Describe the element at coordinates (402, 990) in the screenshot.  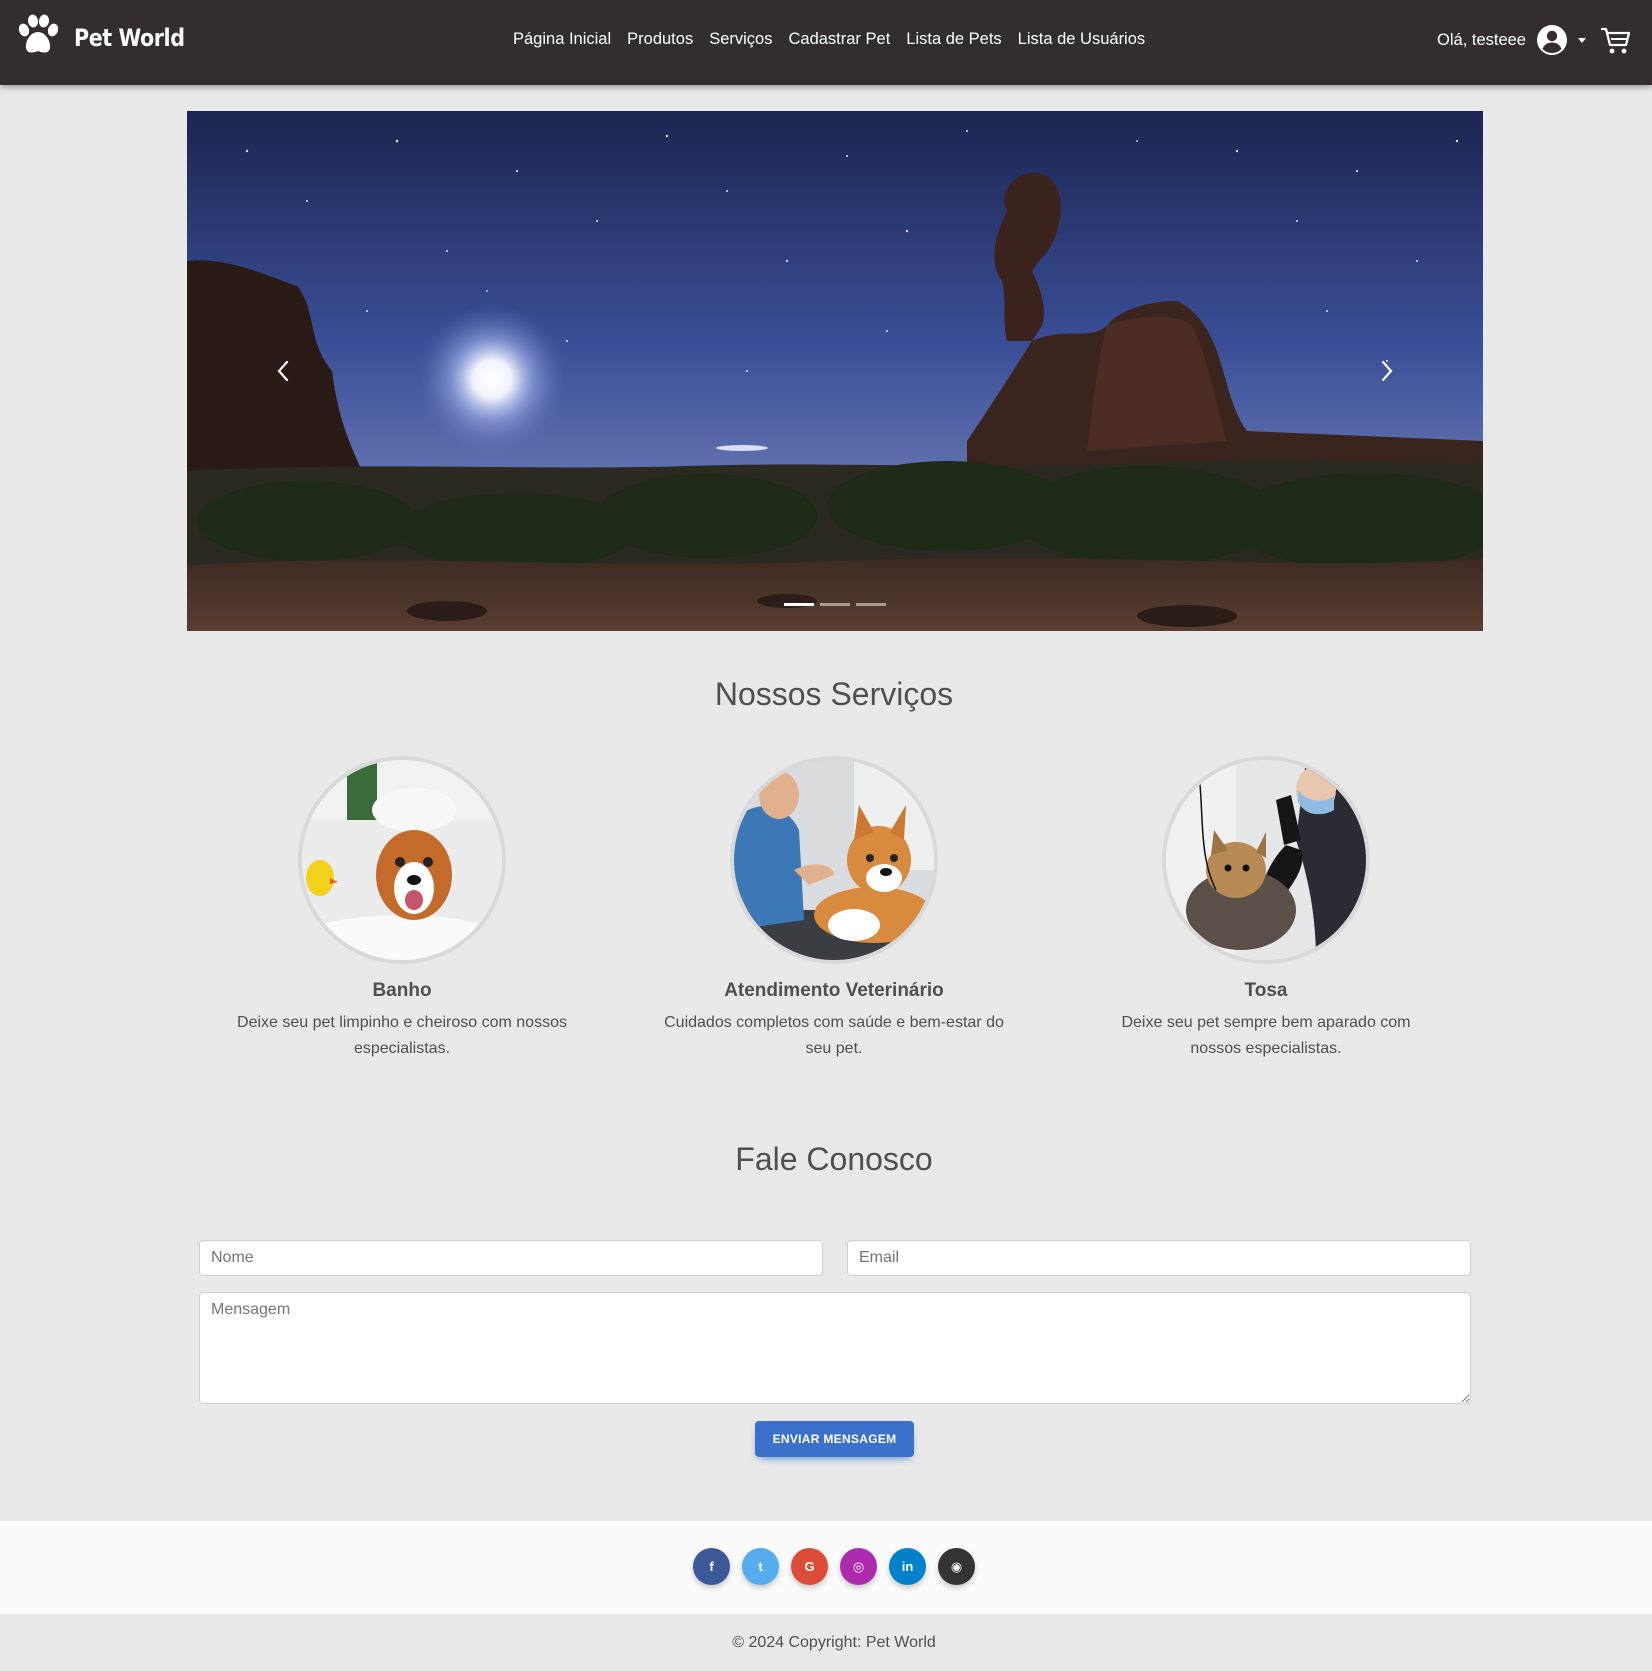
I see `service-title: Banho` at that location.